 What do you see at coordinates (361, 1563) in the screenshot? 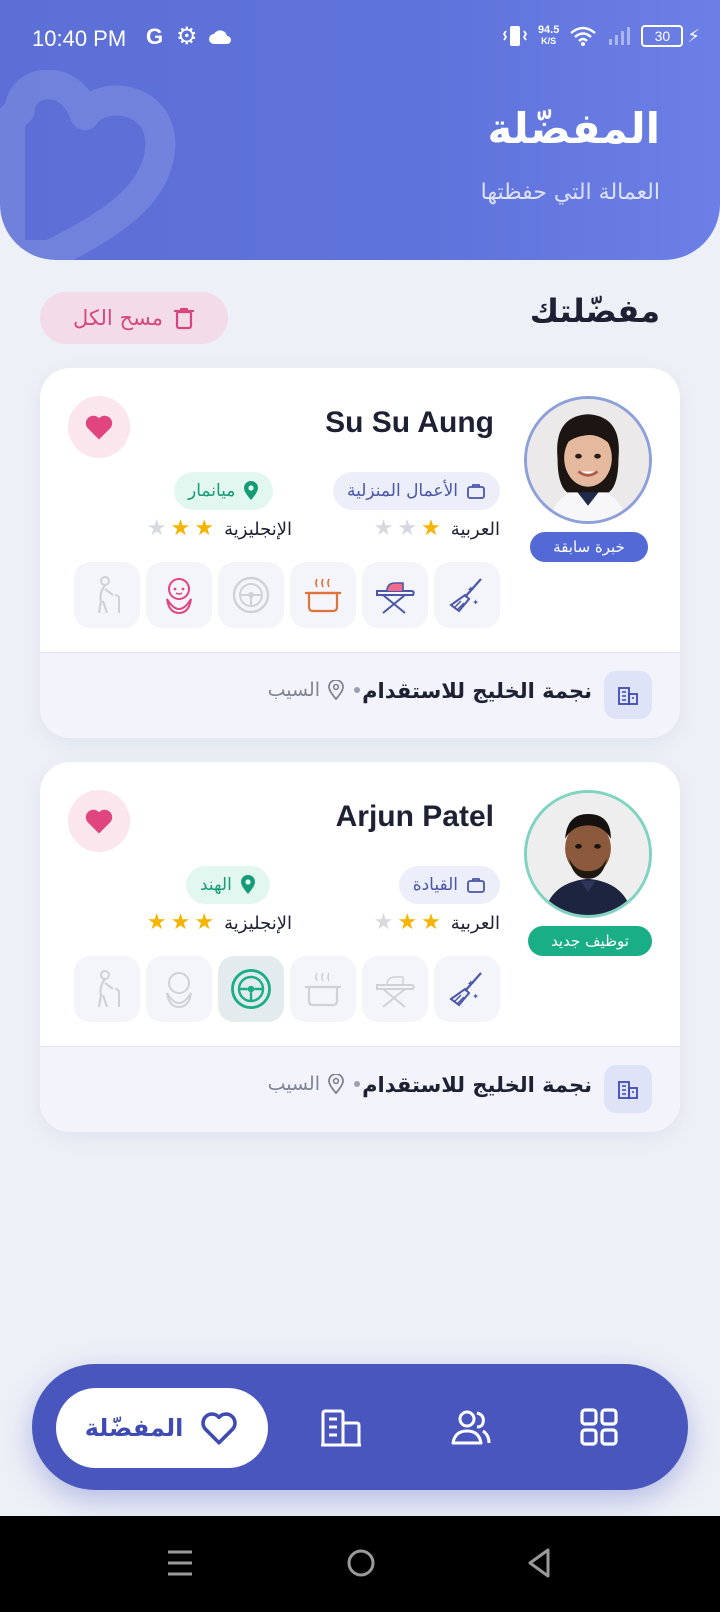
I see `home-icon` at bounding box center [361, 1563].